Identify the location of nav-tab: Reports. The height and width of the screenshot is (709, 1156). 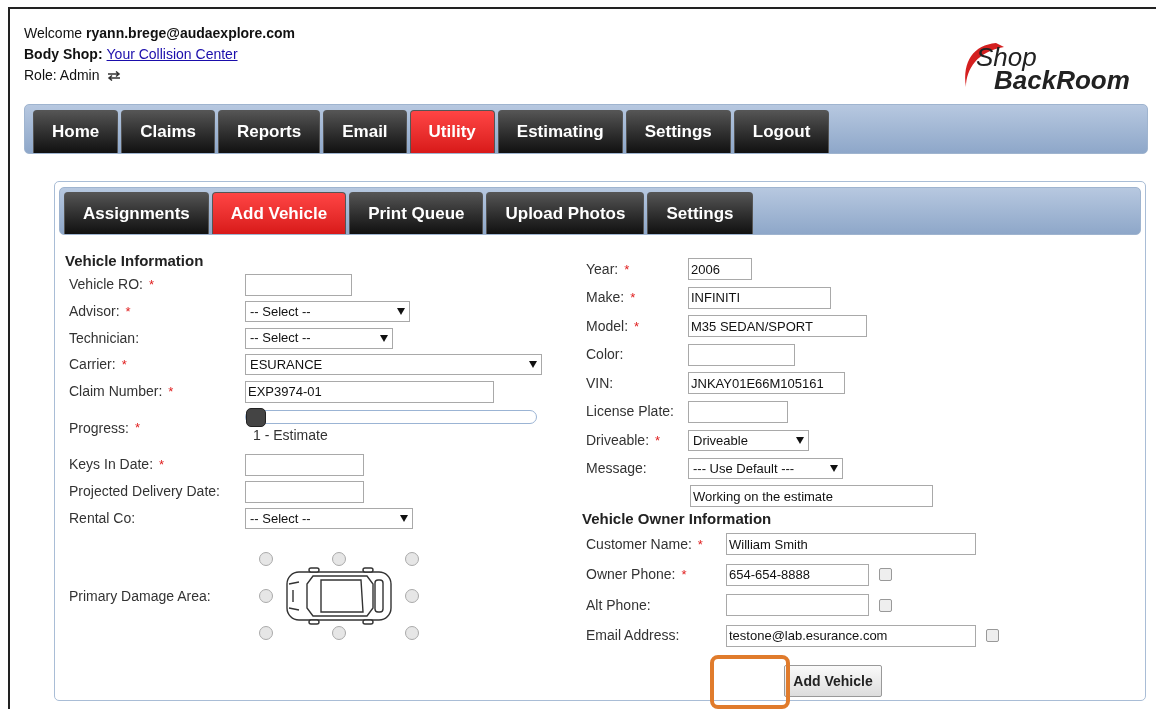
(269, 131).